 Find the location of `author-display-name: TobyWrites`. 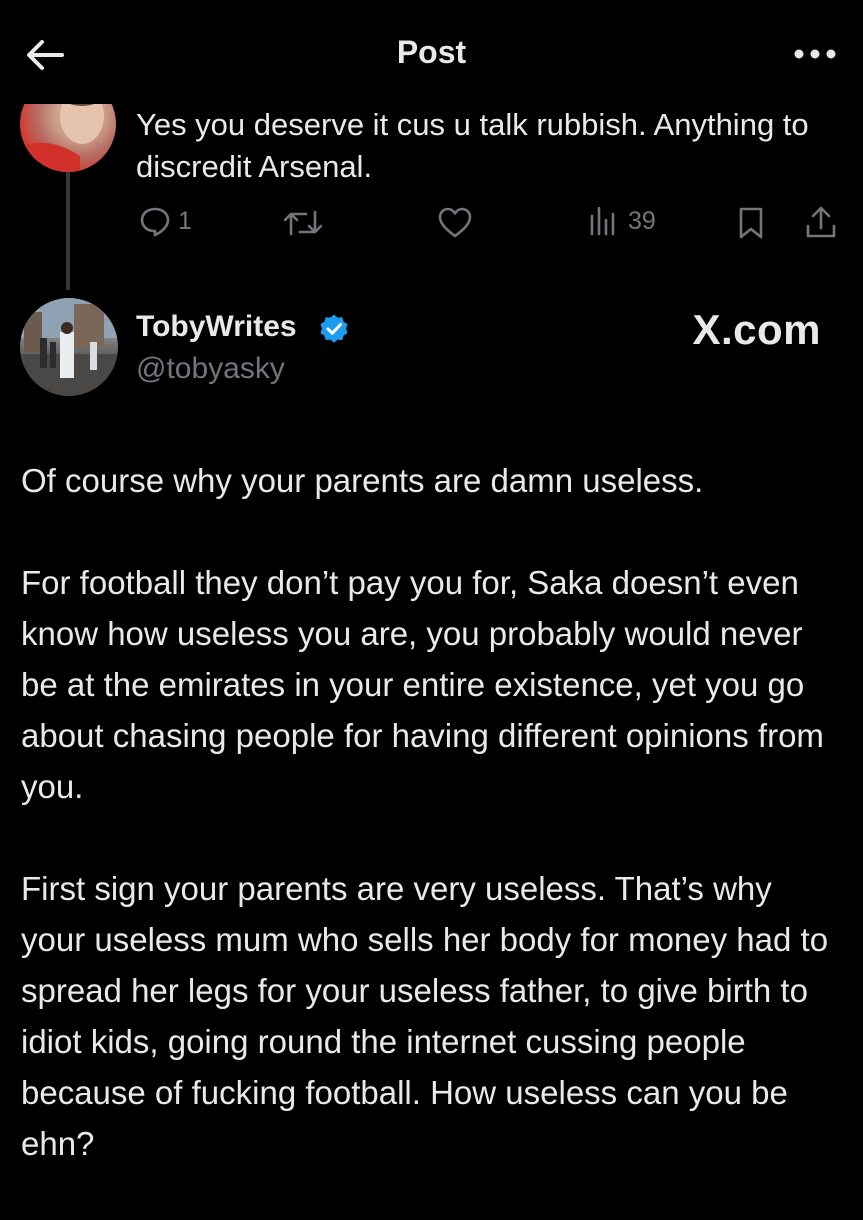

author-display-name: TobyWrites is located at coordinates (216, 327).